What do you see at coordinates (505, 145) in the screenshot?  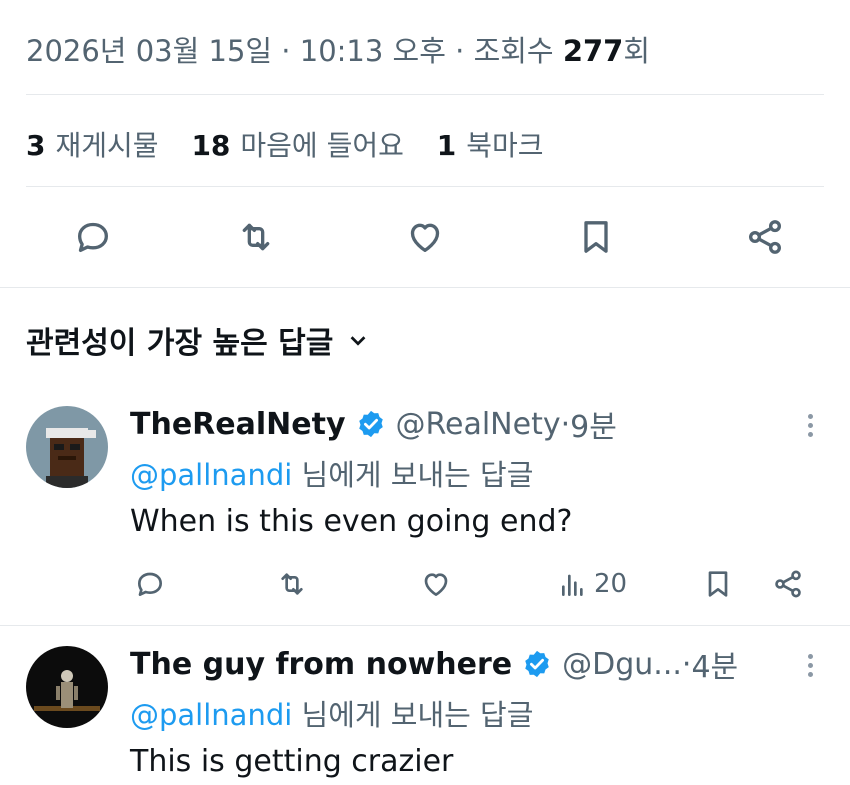 I see `bookmarks-label: 북마크` at bounding box center [505, 145].